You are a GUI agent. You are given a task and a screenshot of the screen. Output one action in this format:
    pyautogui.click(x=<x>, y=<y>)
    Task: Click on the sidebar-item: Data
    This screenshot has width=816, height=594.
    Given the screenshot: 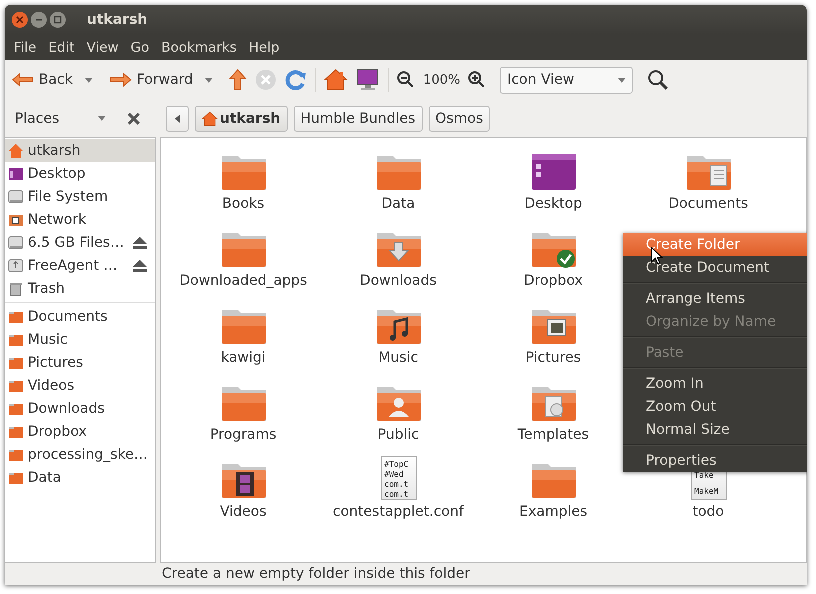 What is the action you would take?
    pyautogui.click(x=80, y=477)
    